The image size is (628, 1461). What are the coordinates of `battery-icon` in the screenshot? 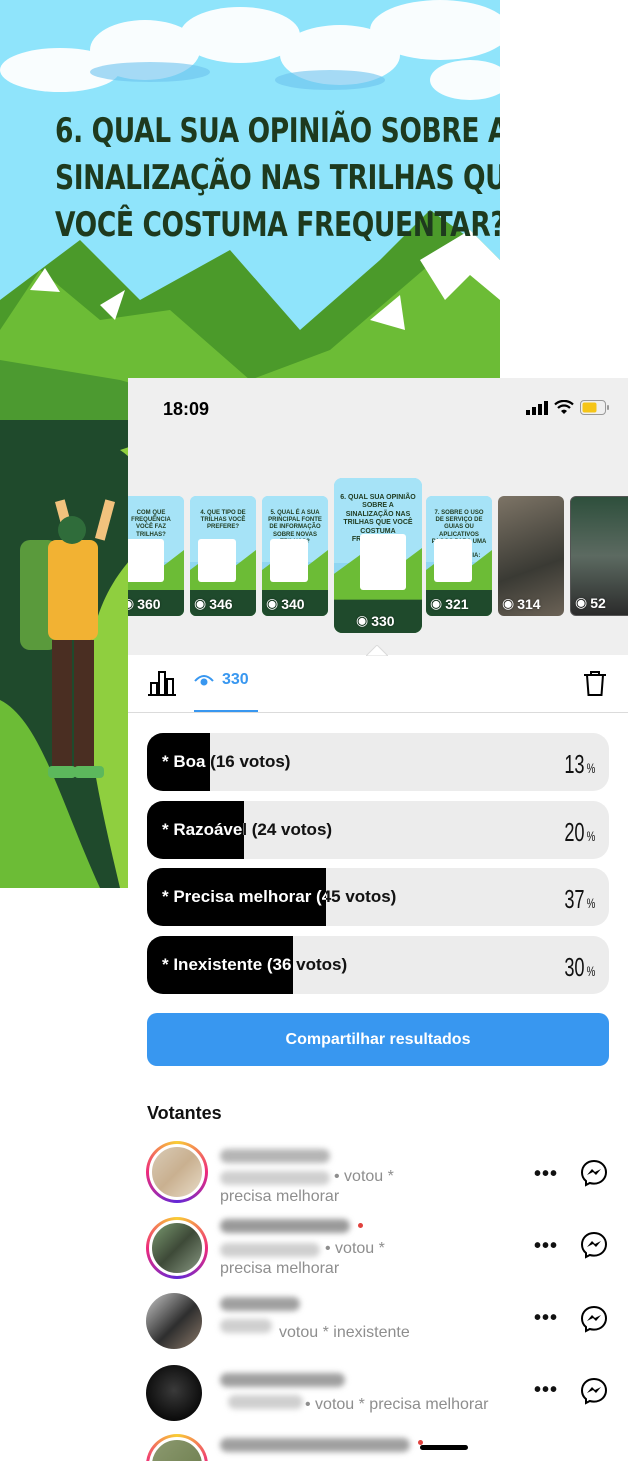 It's located at (594, 407).